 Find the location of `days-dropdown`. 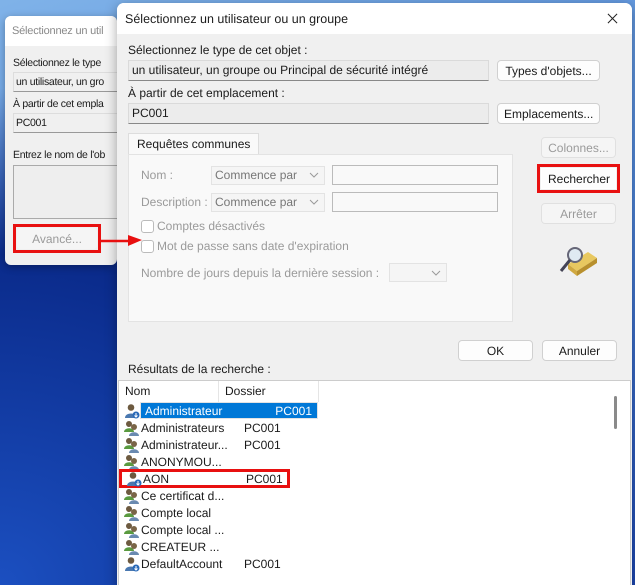

days-dropdown is located at coordinates (418, 272).